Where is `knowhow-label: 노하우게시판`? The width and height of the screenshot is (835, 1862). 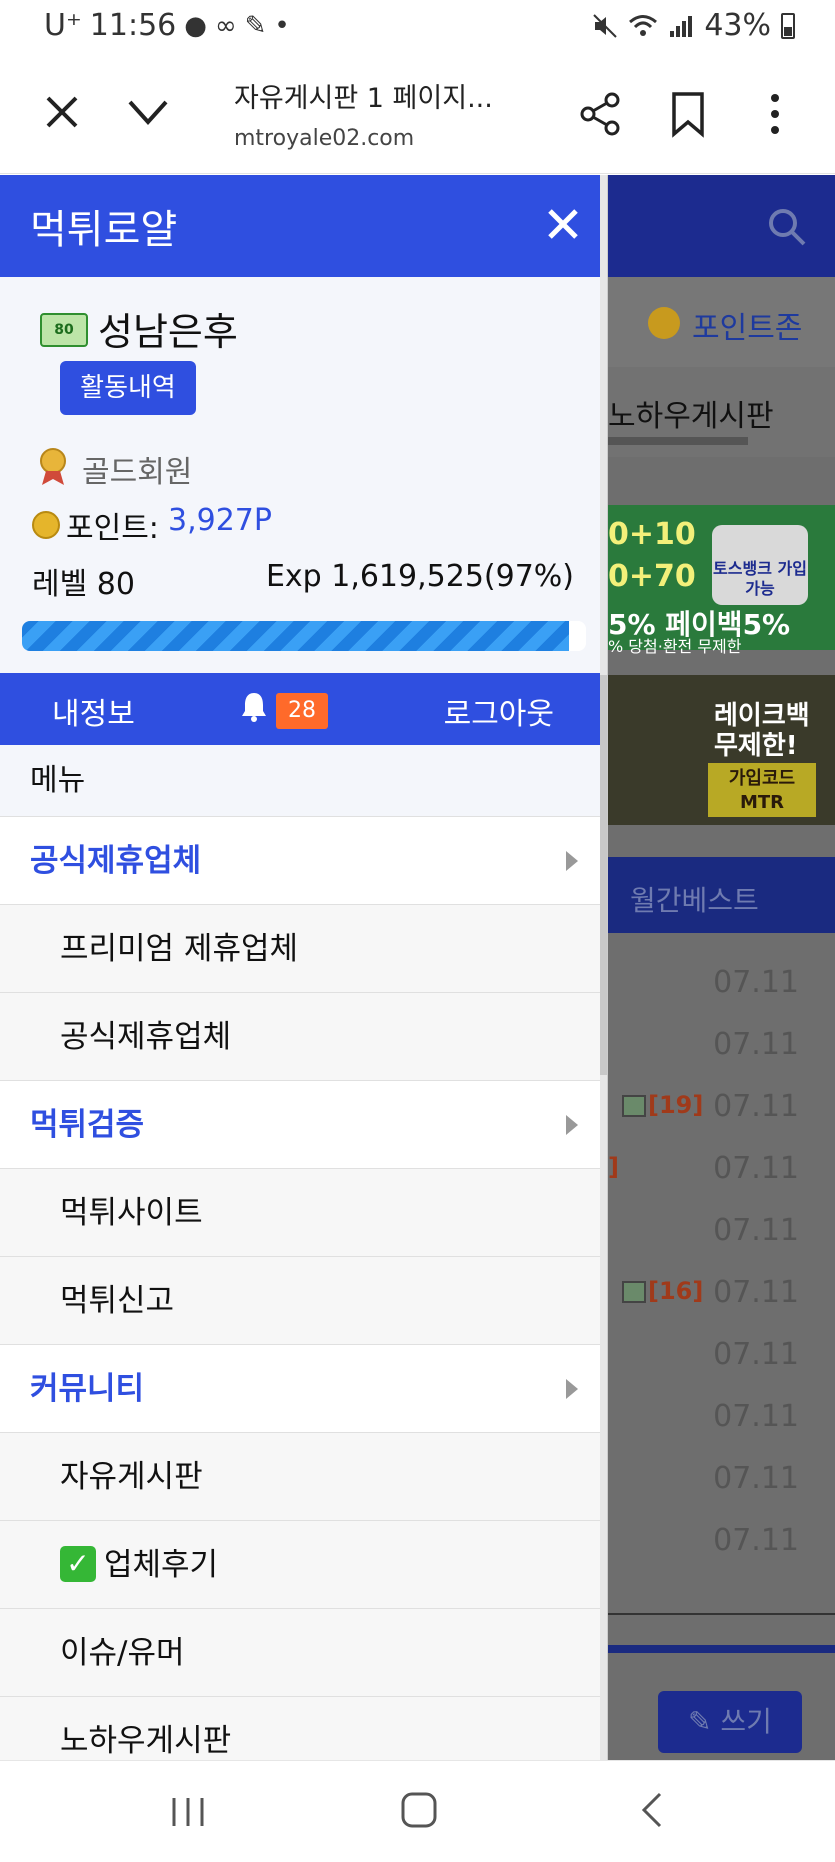
knowhow-label: 노하우게시판 is located at coordinates (691, 416).